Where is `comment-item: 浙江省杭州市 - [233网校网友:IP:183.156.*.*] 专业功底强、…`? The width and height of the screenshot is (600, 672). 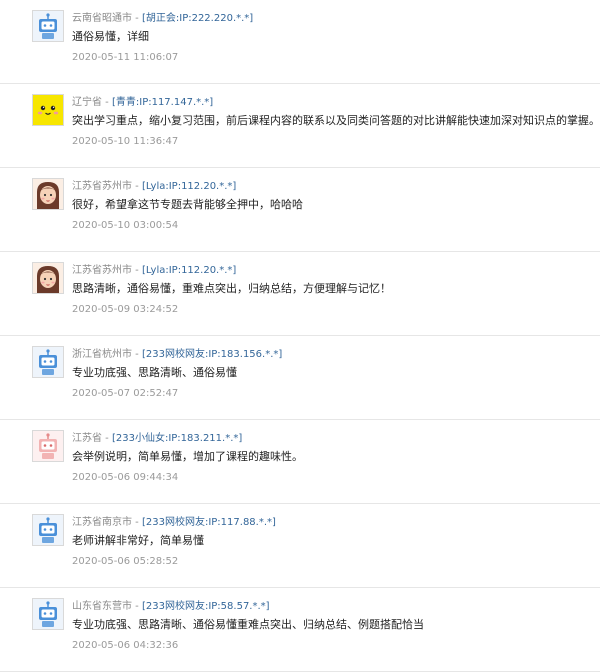 comment-item: 浙江省杭州市 - [233网校网友:IP:183.156.*.*] 专业功底强、… is located at coordinates (300, 378).